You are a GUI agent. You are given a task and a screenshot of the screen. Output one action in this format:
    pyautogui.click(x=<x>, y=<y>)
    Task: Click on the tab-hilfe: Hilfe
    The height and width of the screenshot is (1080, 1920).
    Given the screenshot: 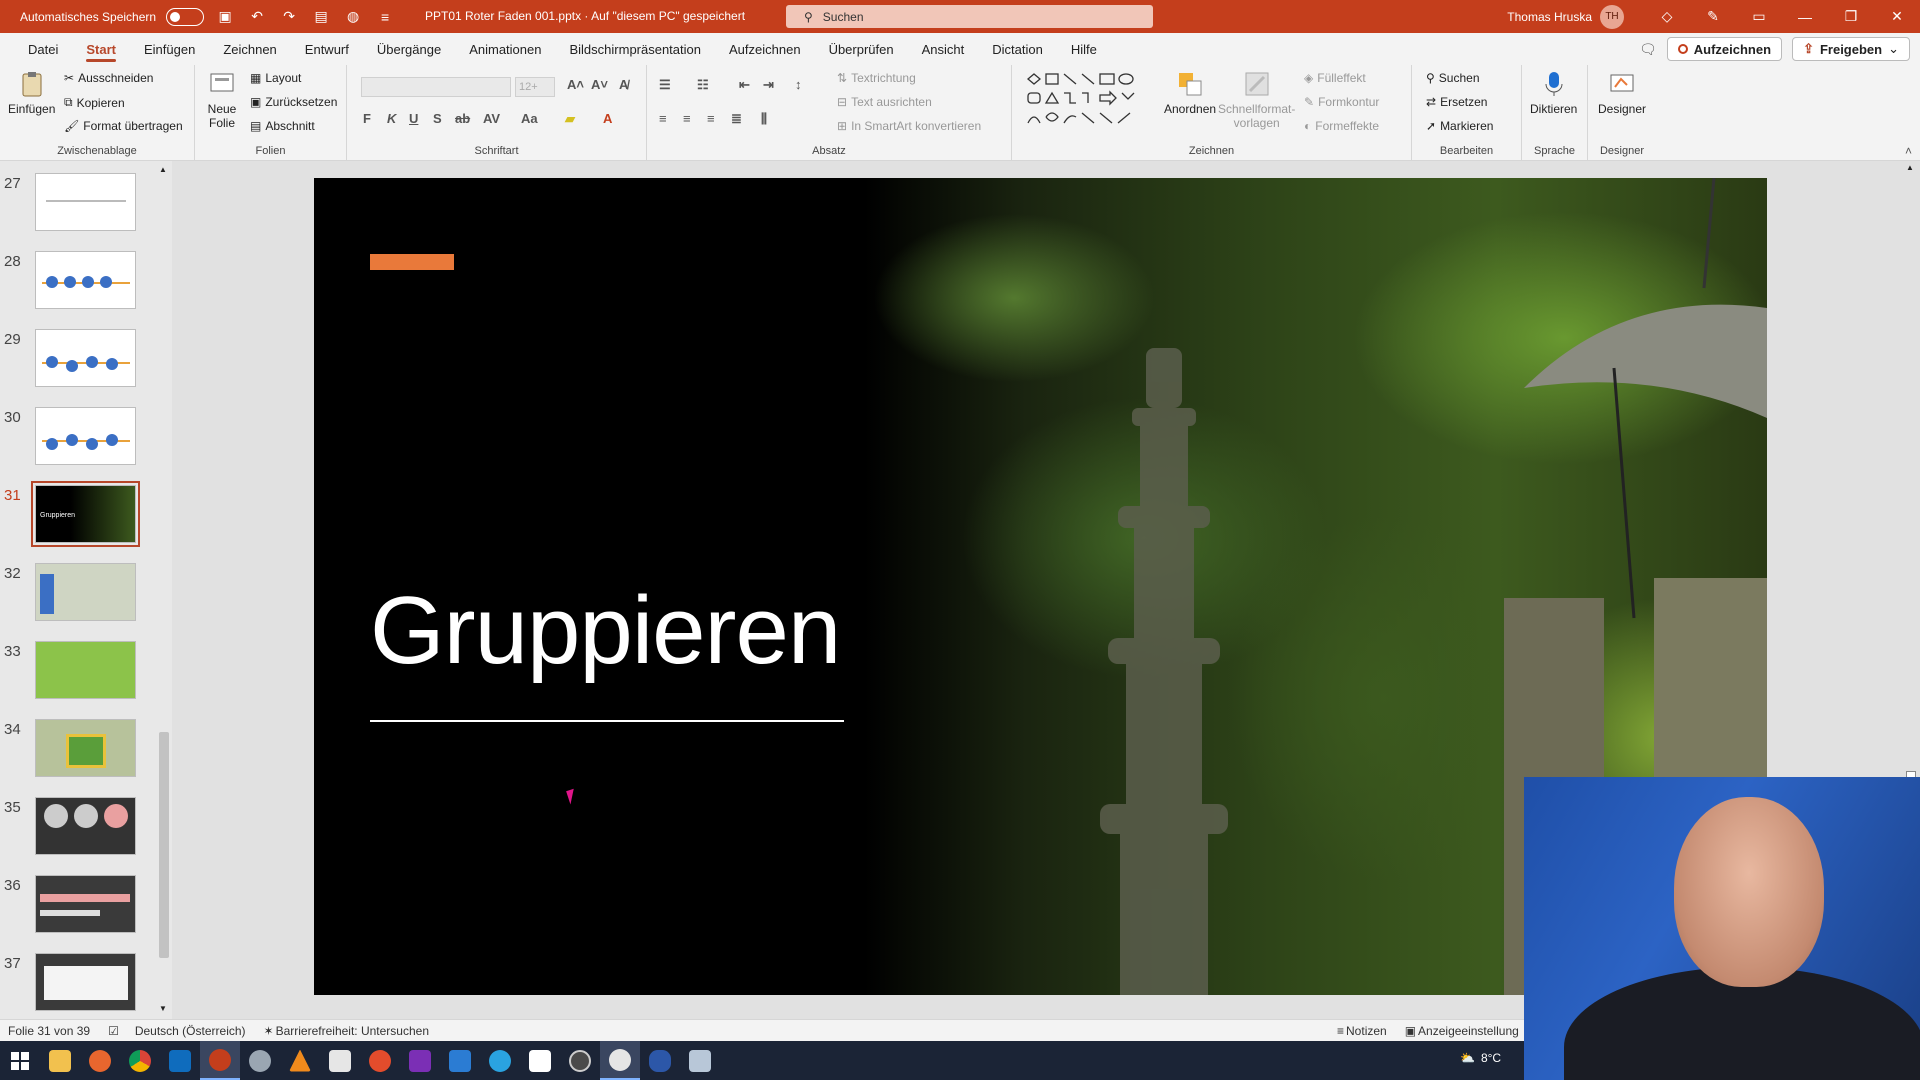 What is the action you would take?
    pyautogui.click(x=1084, y=49)
    